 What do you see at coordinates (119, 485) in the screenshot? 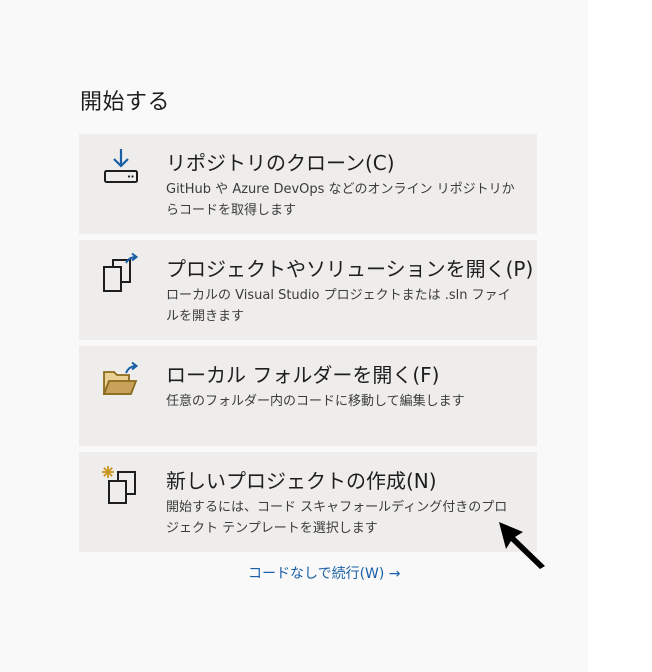
I see `new-project-icon` at bounding box center [119, 485].